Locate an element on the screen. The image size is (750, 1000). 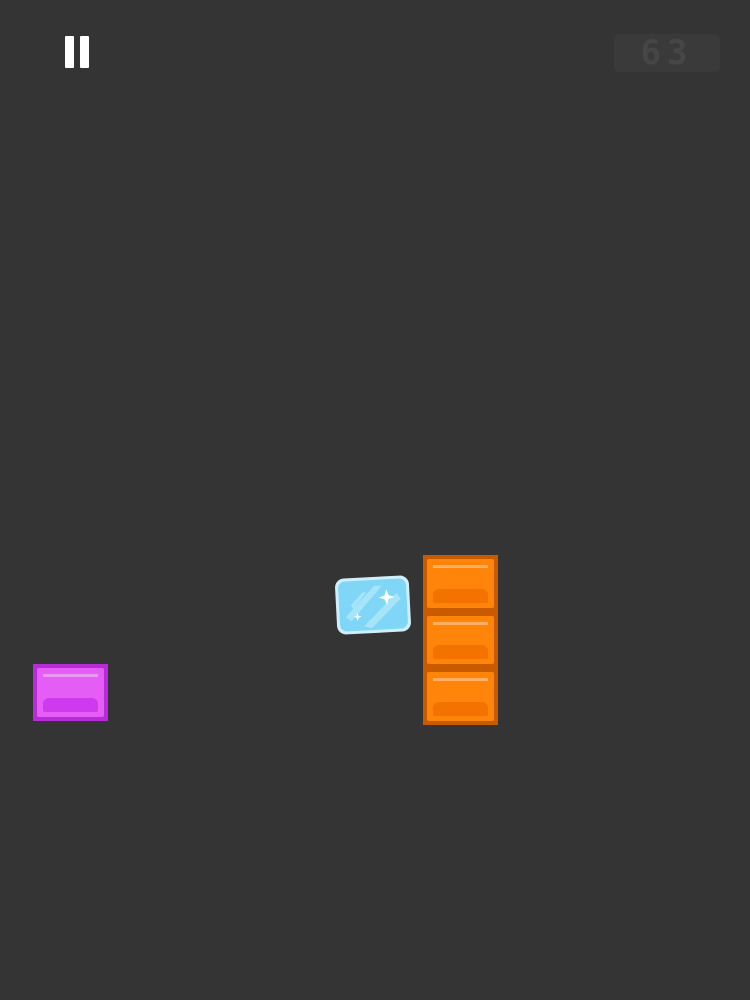
orange-block-top is located at coordinates (460, 583).